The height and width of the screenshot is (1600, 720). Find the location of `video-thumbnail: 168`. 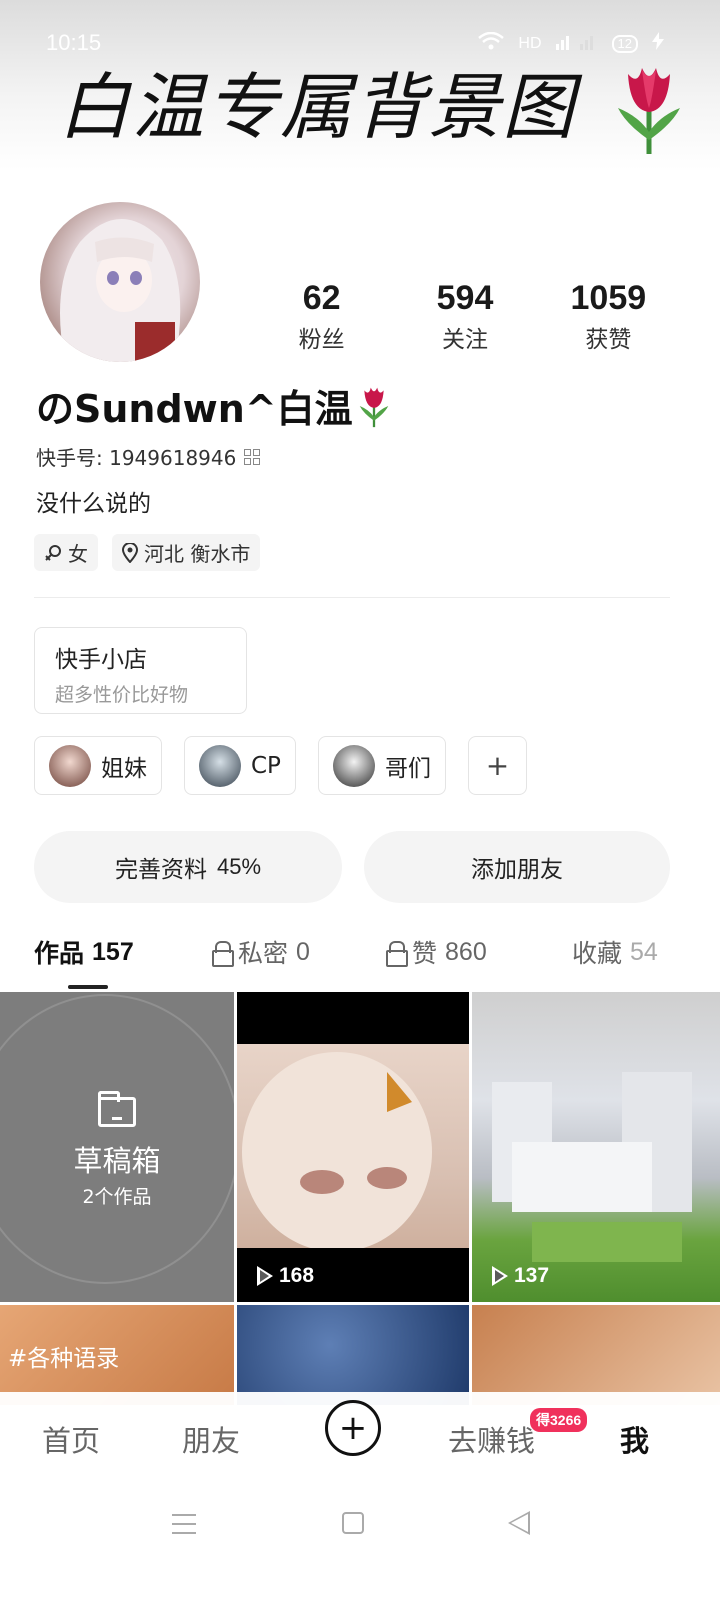

video-thumbnail: 168 is located at coordinates (353, 1147).